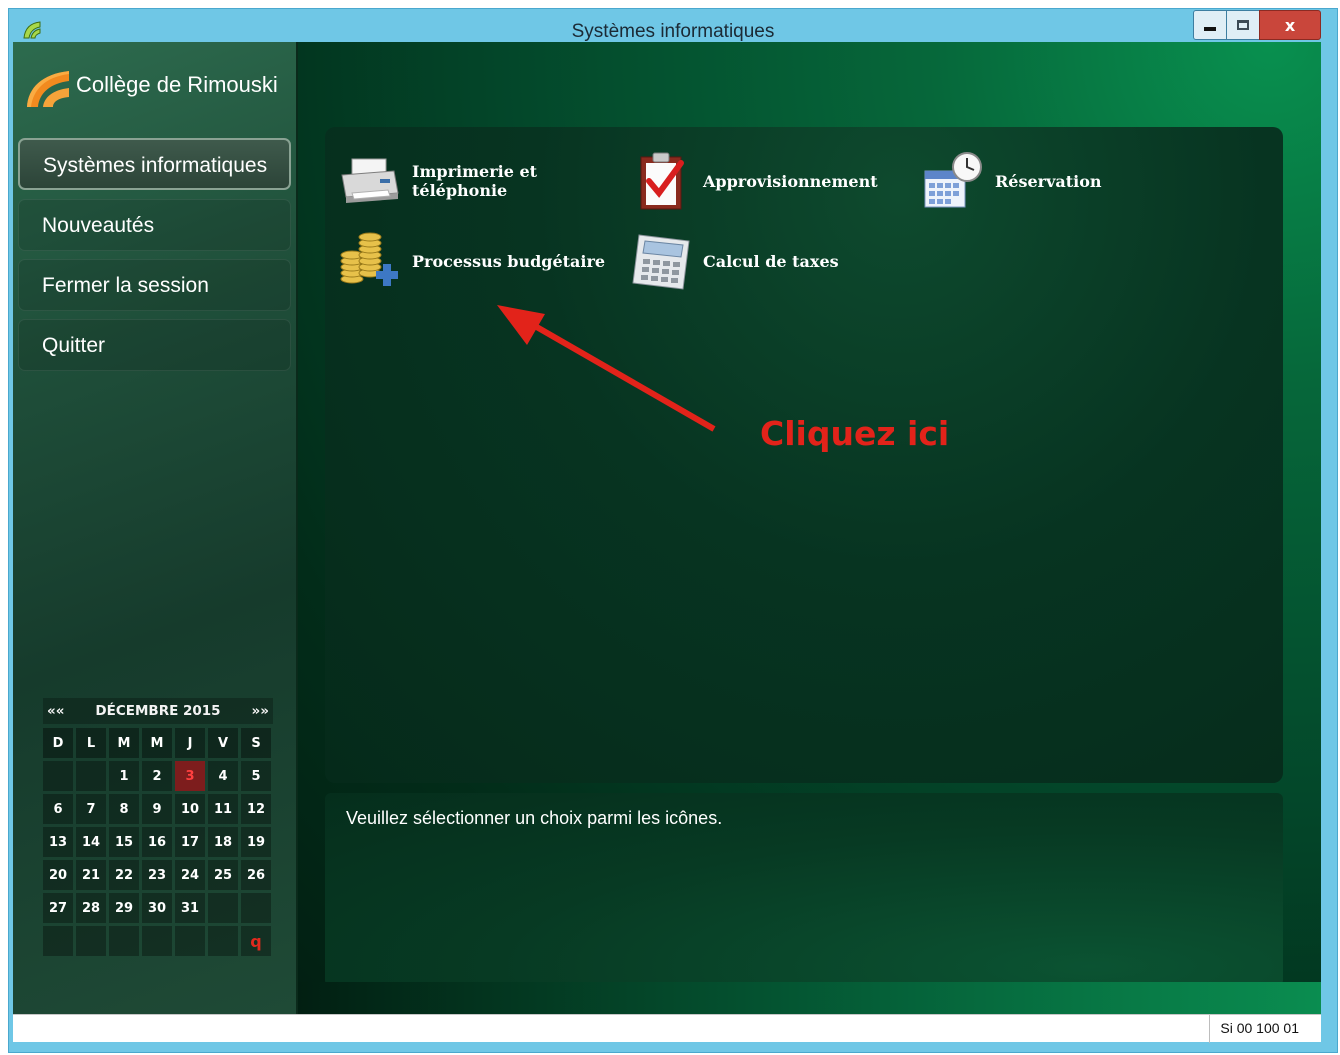  I want to click on app-label-line2: téléphonie, so click(460, 190).